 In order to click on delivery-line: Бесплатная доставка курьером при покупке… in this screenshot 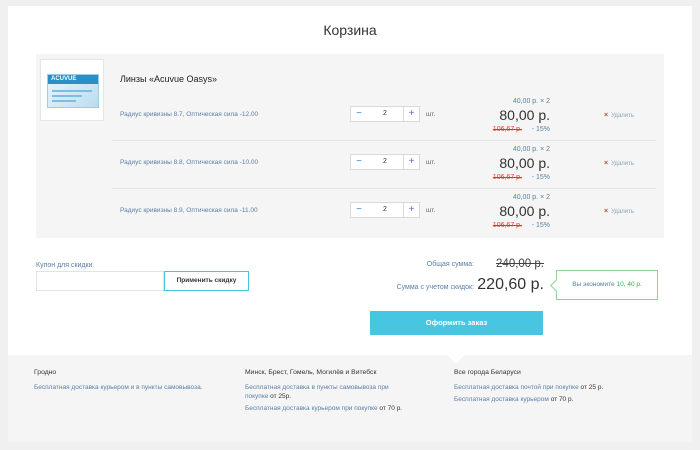, I will do `click(324, 408)`.